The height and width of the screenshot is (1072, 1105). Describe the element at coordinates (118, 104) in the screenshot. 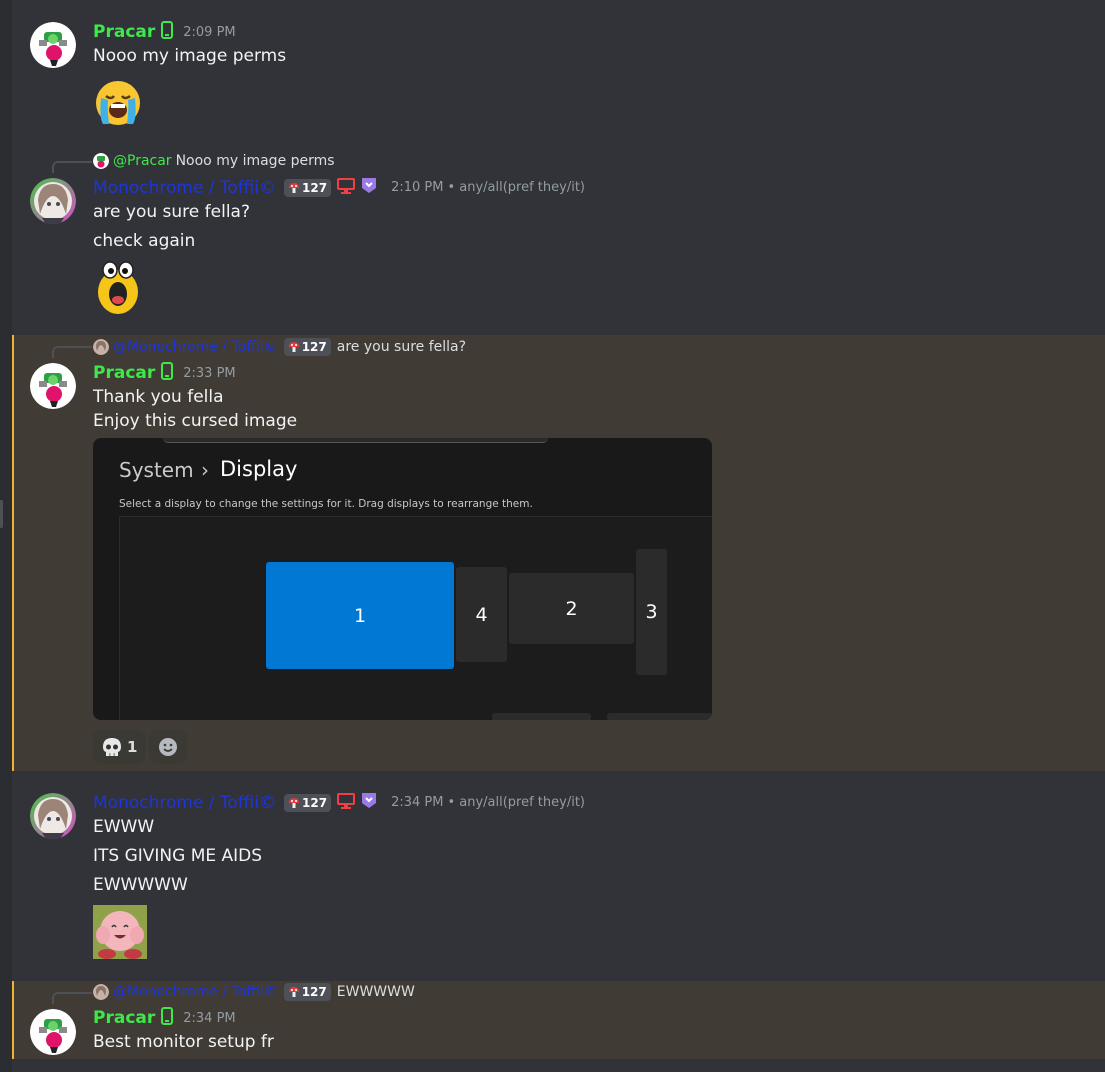

I see `loudly-crying-emoji-icon` at that location.